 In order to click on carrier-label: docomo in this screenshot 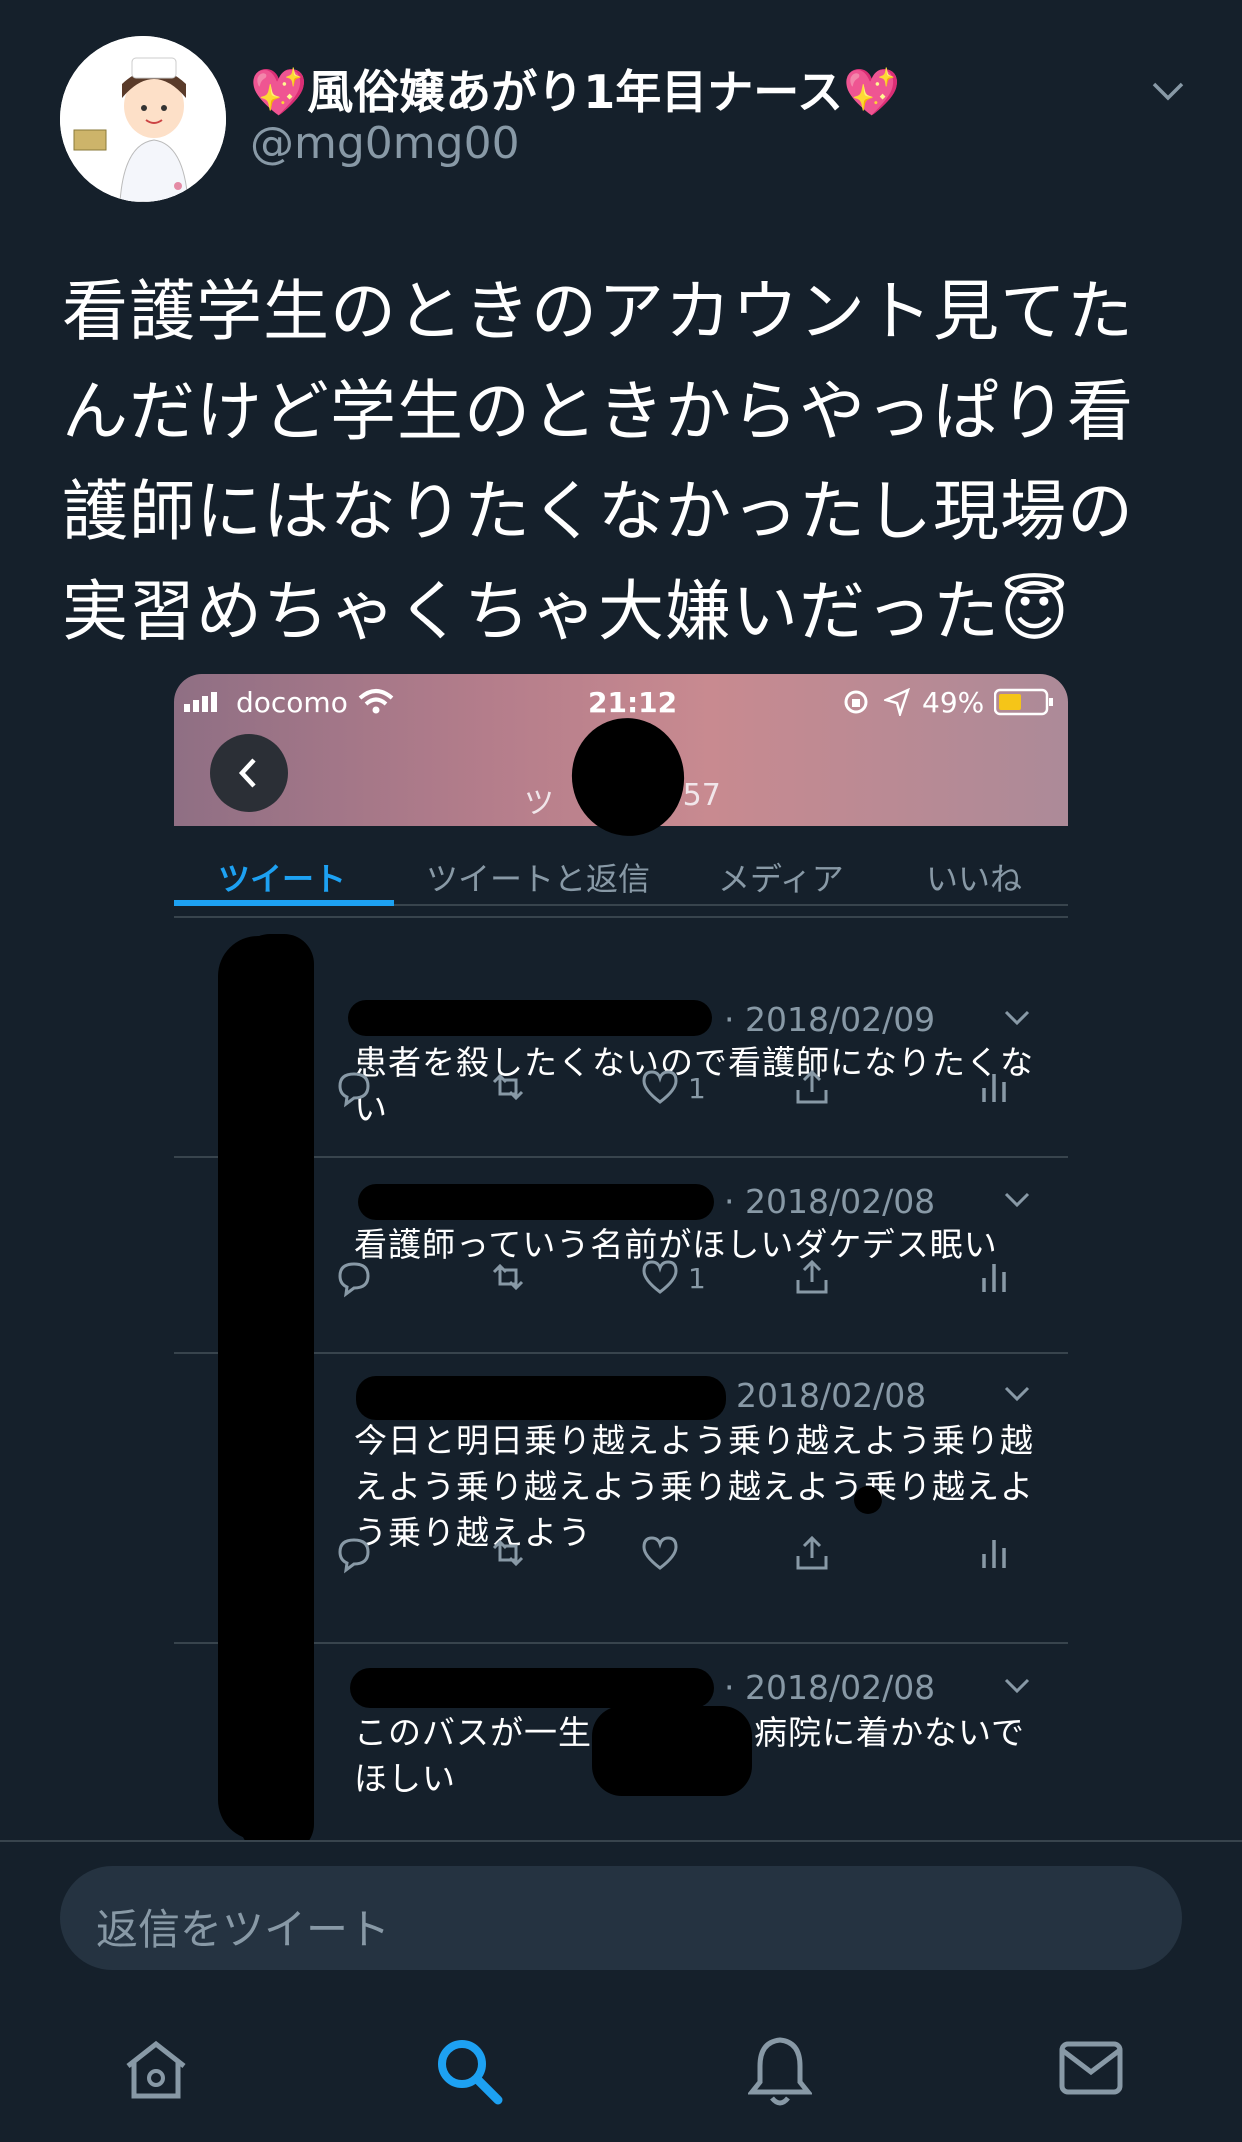, I will do `click(292, 702)`.